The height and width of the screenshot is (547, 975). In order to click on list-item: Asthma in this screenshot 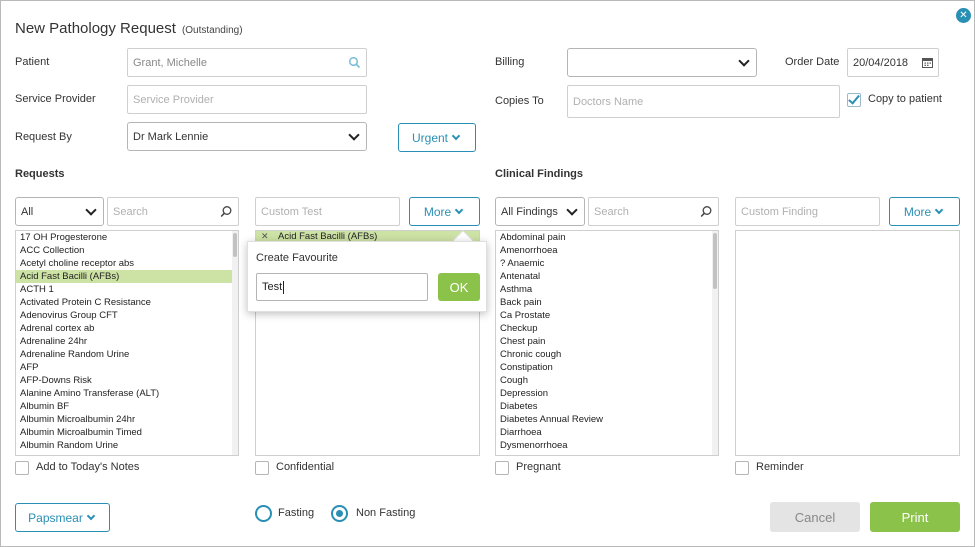, I will do `click(607, 289)`.